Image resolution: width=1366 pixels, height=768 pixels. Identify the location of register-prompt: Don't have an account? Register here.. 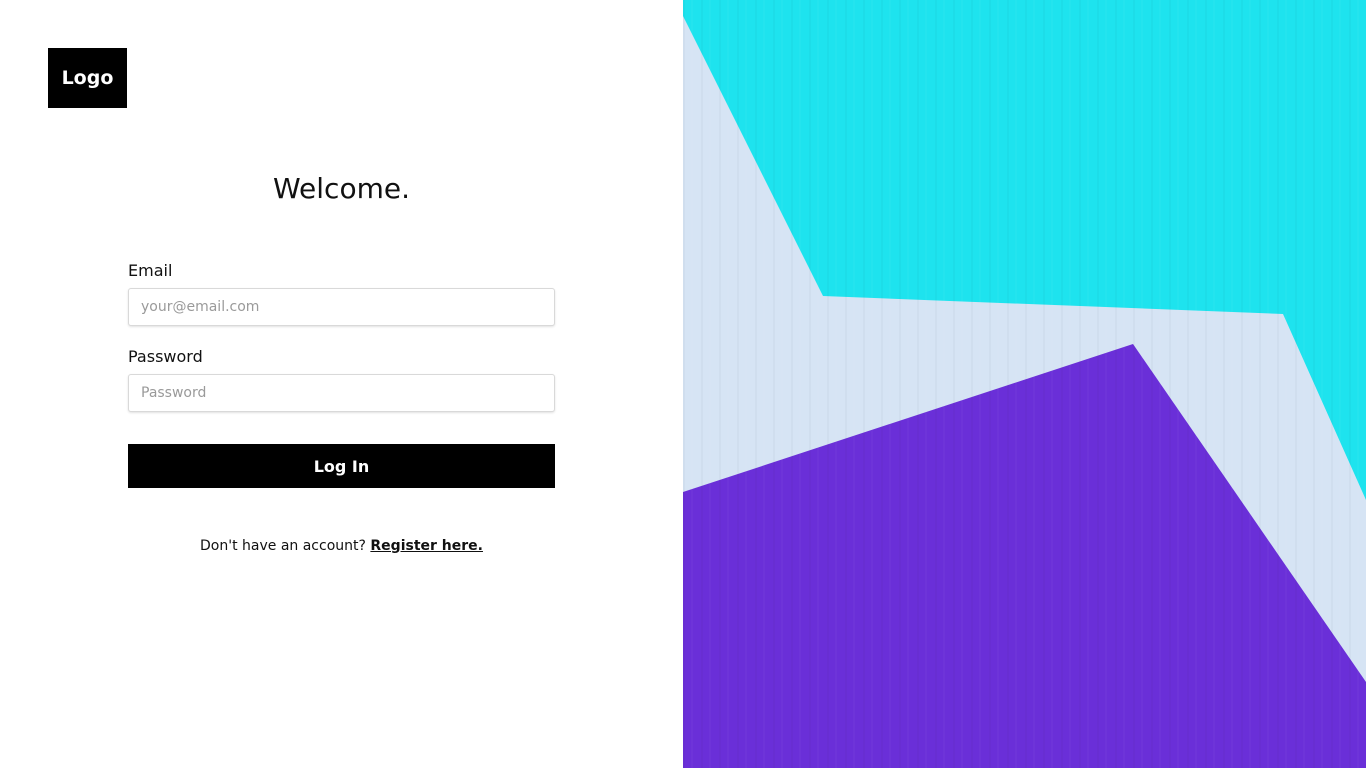
(341, 546).